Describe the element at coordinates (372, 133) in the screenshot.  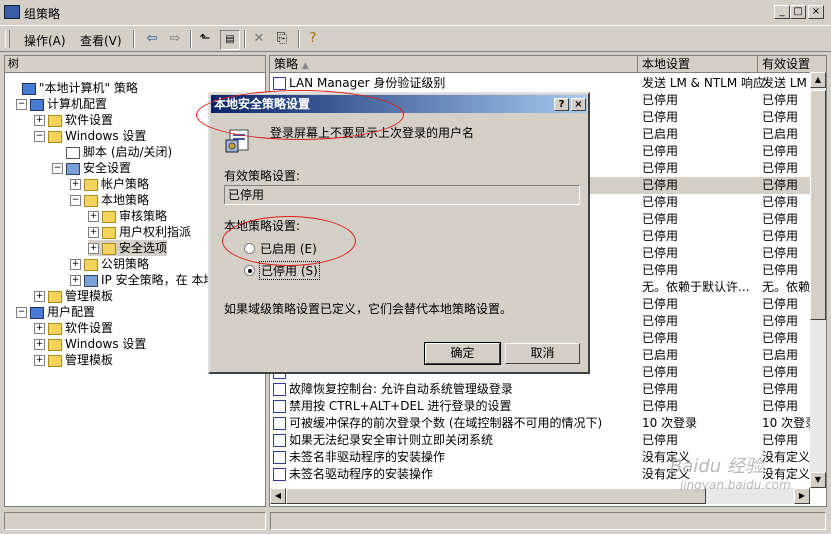
I see `policy-name: 登录屏幕上不要显示上次登录的用户名` at that location.